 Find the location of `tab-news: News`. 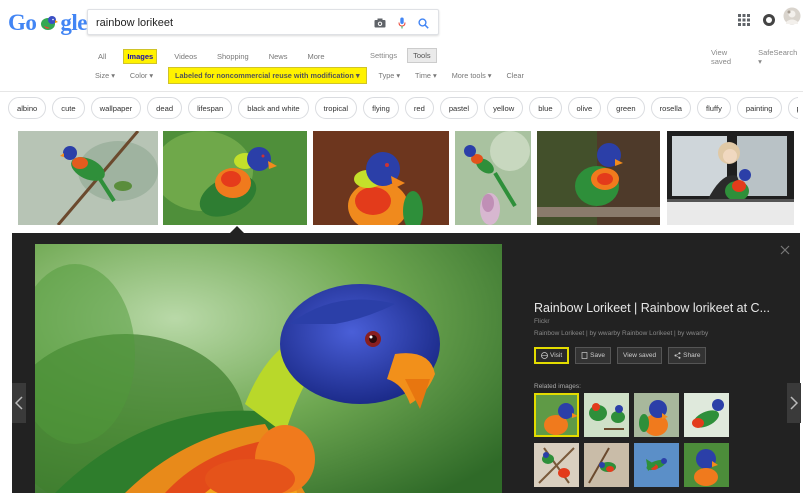

tab-news: News is located at coordinates (278, 56).